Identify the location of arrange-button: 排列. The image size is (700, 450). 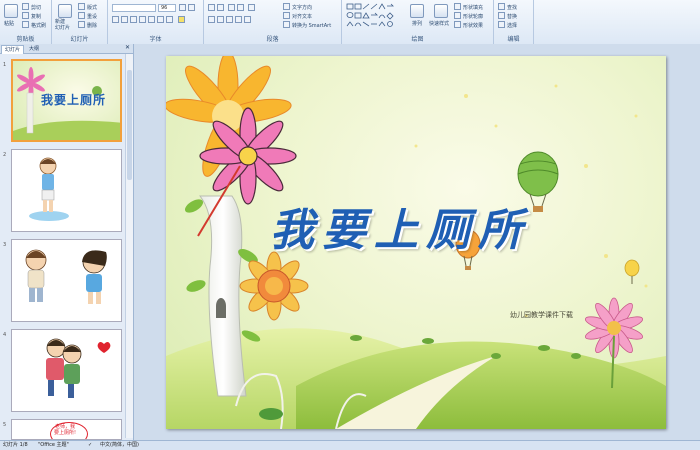
(417, 23).